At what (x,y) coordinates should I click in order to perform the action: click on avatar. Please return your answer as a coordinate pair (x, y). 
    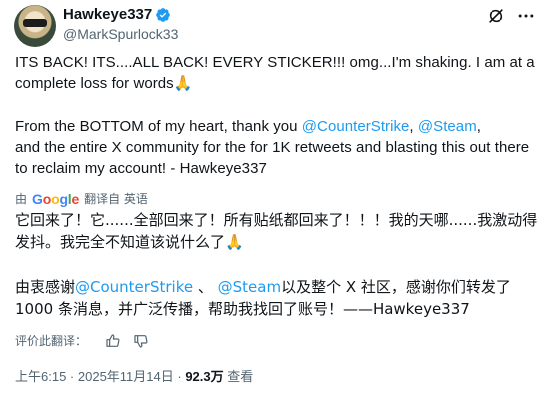
    Looking at the image, I should click on (35, 26).